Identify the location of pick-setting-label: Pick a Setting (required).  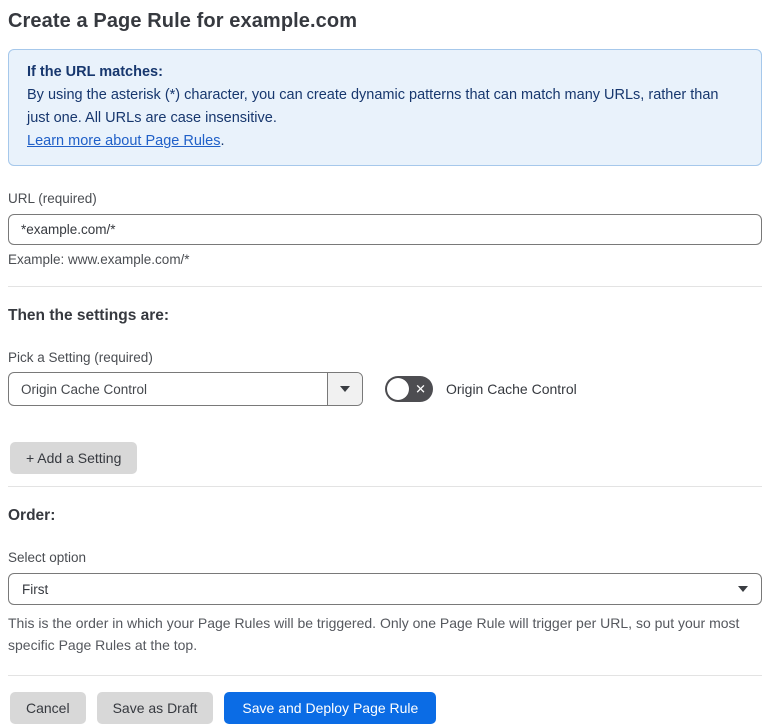
(80, 357).